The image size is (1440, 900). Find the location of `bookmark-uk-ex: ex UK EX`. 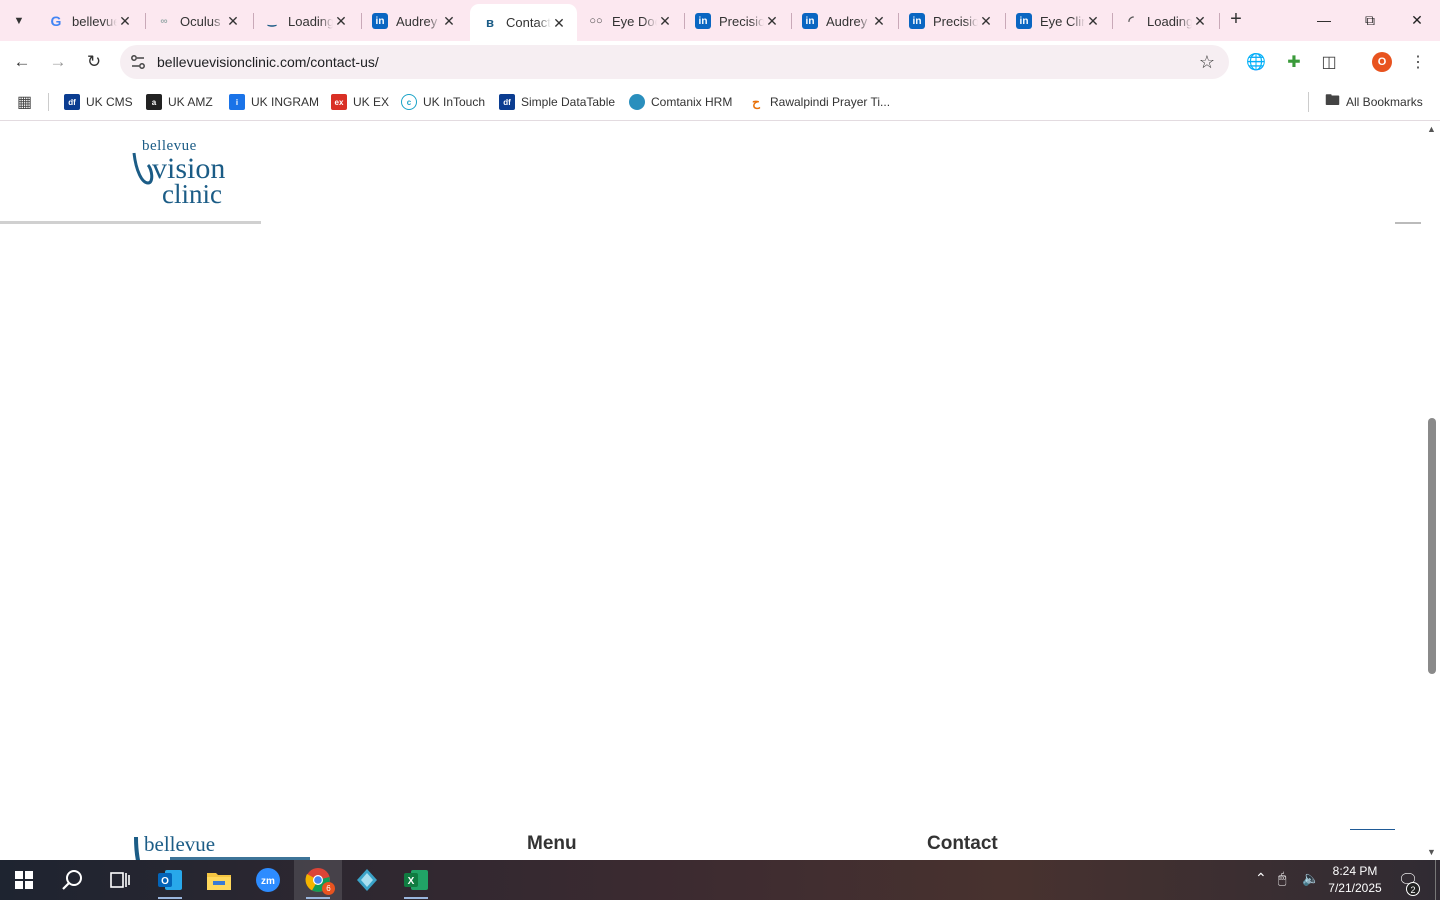

bookmark-uk-ex: ex UK EX is located at coordinates (360, 102).